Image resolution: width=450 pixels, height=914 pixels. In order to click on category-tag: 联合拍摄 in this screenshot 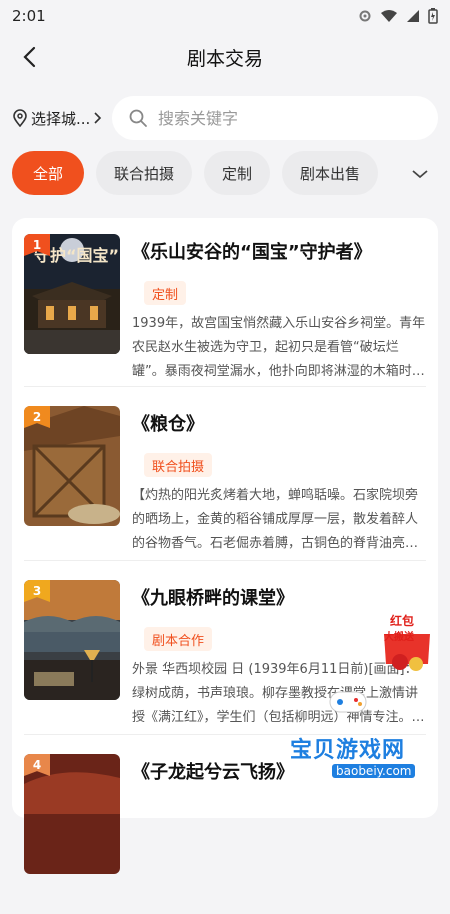, I will do `click(178, 465)`.